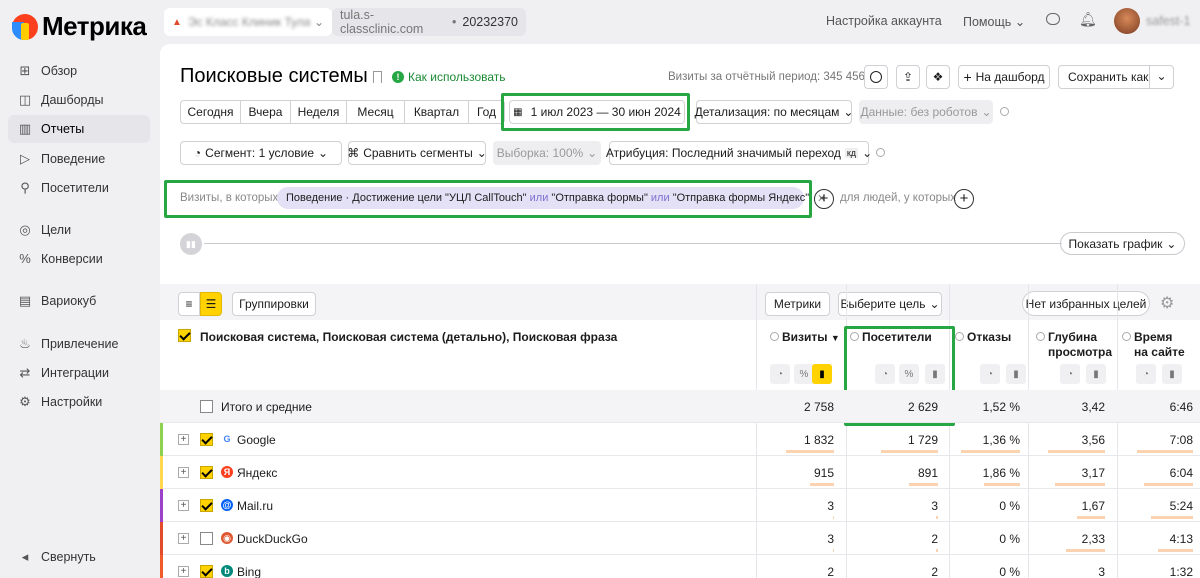 The width and height of the screenshot is (1200, 578). I want to click on period-3: Месяц, so click(376, 112).